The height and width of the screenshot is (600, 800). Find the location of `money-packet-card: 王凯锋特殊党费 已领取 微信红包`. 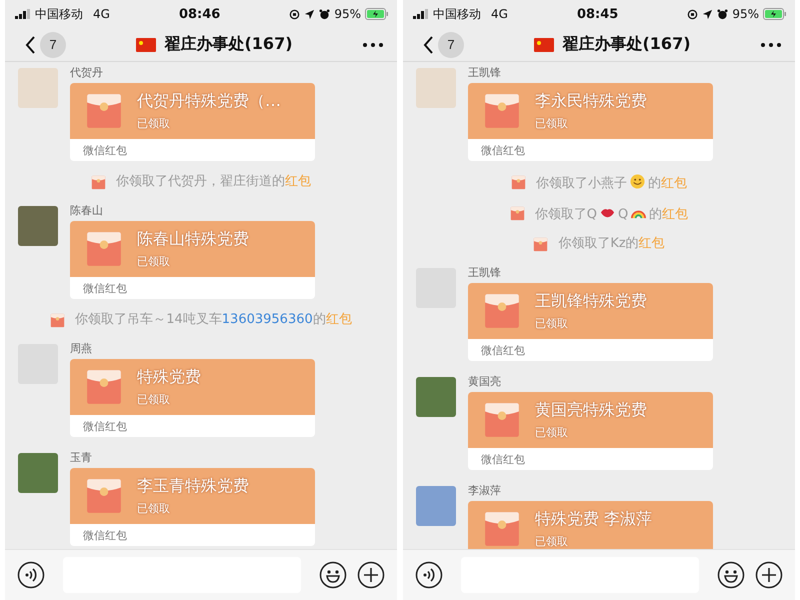

money-packet-card: 王凯锋特殊党费 已领取 微信红包 is located at coordinates (590, 322).